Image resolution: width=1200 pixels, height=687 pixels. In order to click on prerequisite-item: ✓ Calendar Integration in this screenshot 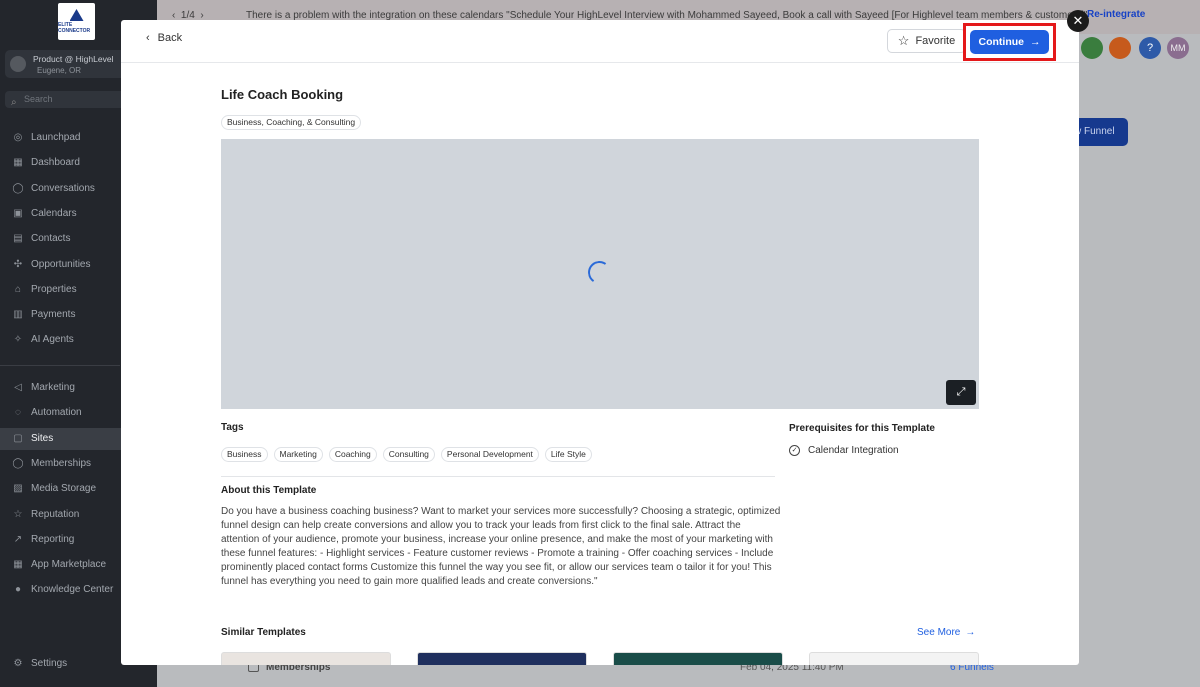, I will do `click(844, 450)`.